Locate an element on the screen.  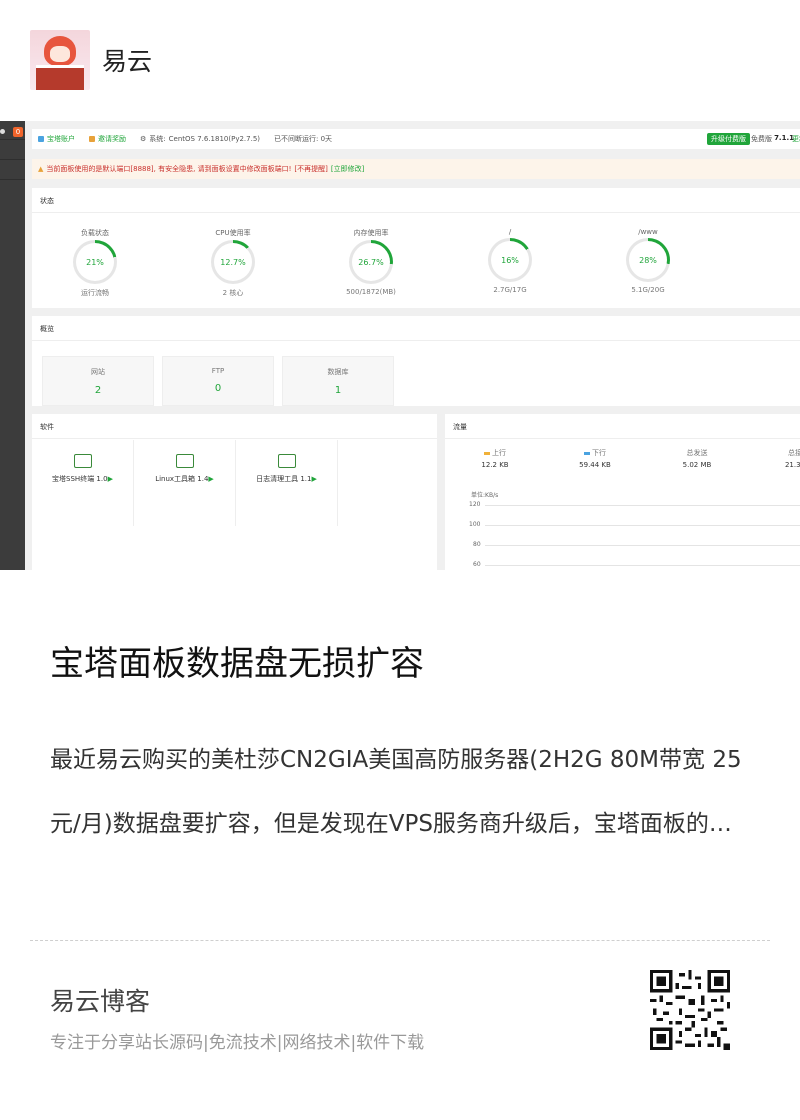
log-icon is located at coordinates (286, 461).